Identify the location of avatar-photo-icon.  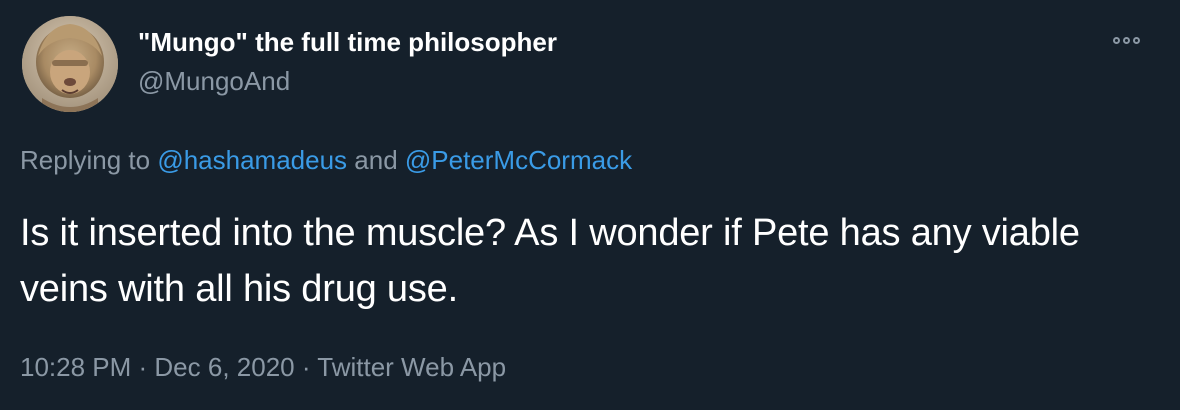
(70, 64).